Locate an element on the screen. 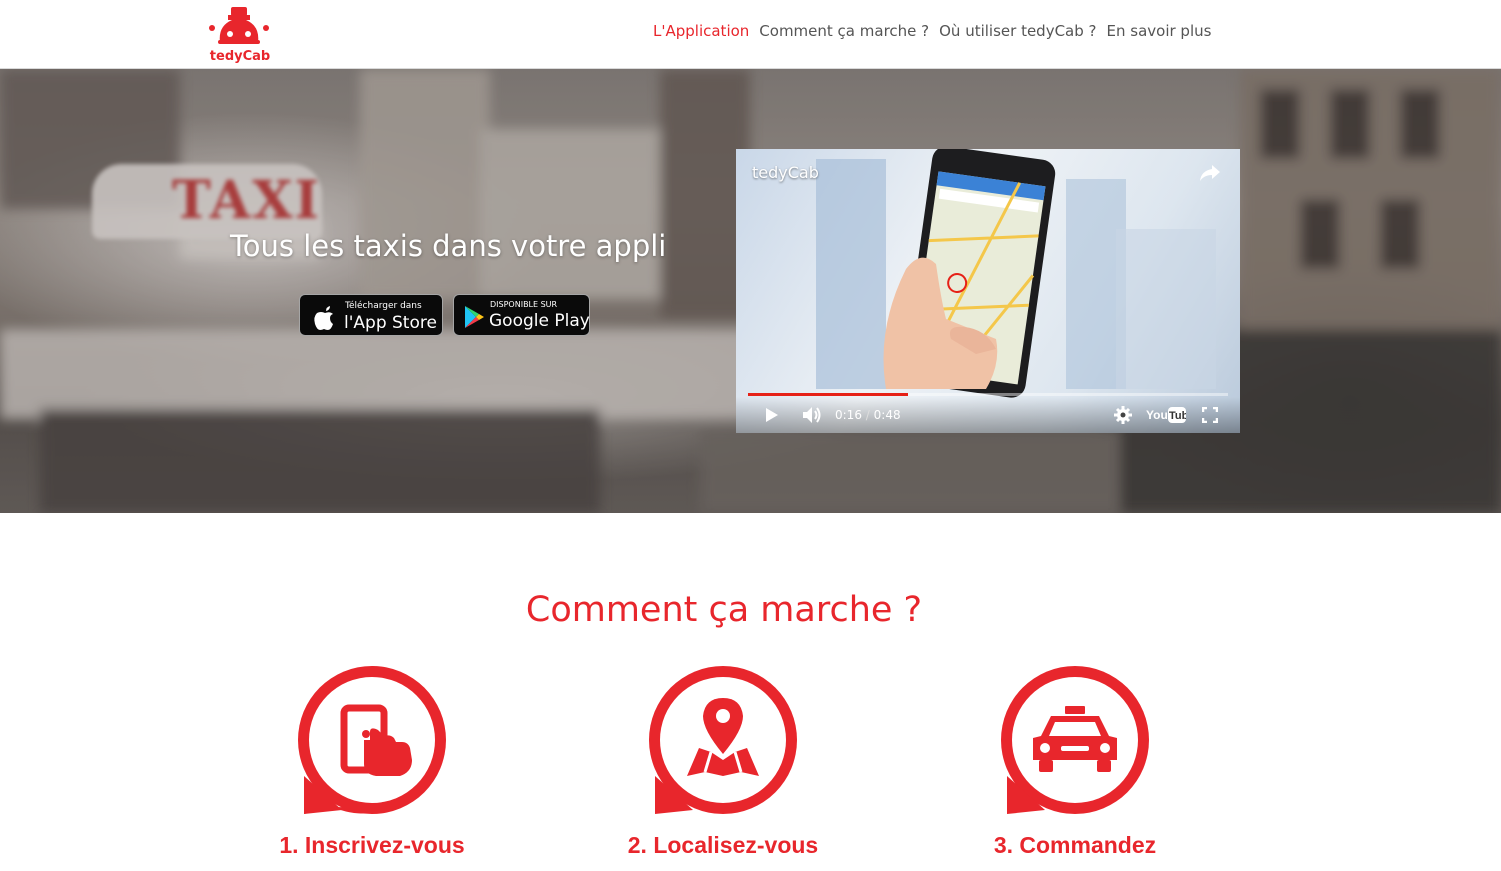  step-3-label: 3. Commandez is located at coordinates (1075, 845).